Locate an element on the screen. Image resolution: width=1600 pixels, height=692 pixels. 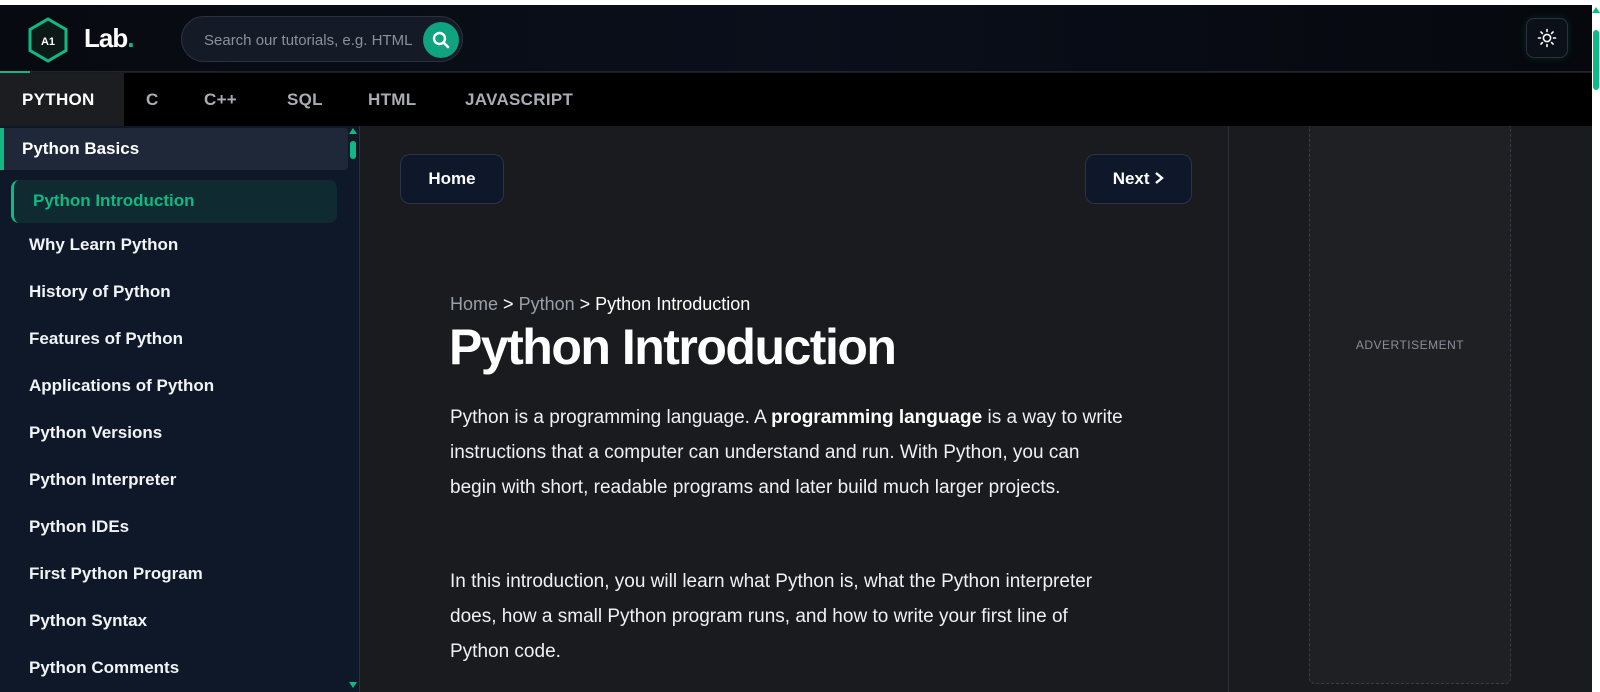
chevron-right-icon is located at coordinates (1160, 178).